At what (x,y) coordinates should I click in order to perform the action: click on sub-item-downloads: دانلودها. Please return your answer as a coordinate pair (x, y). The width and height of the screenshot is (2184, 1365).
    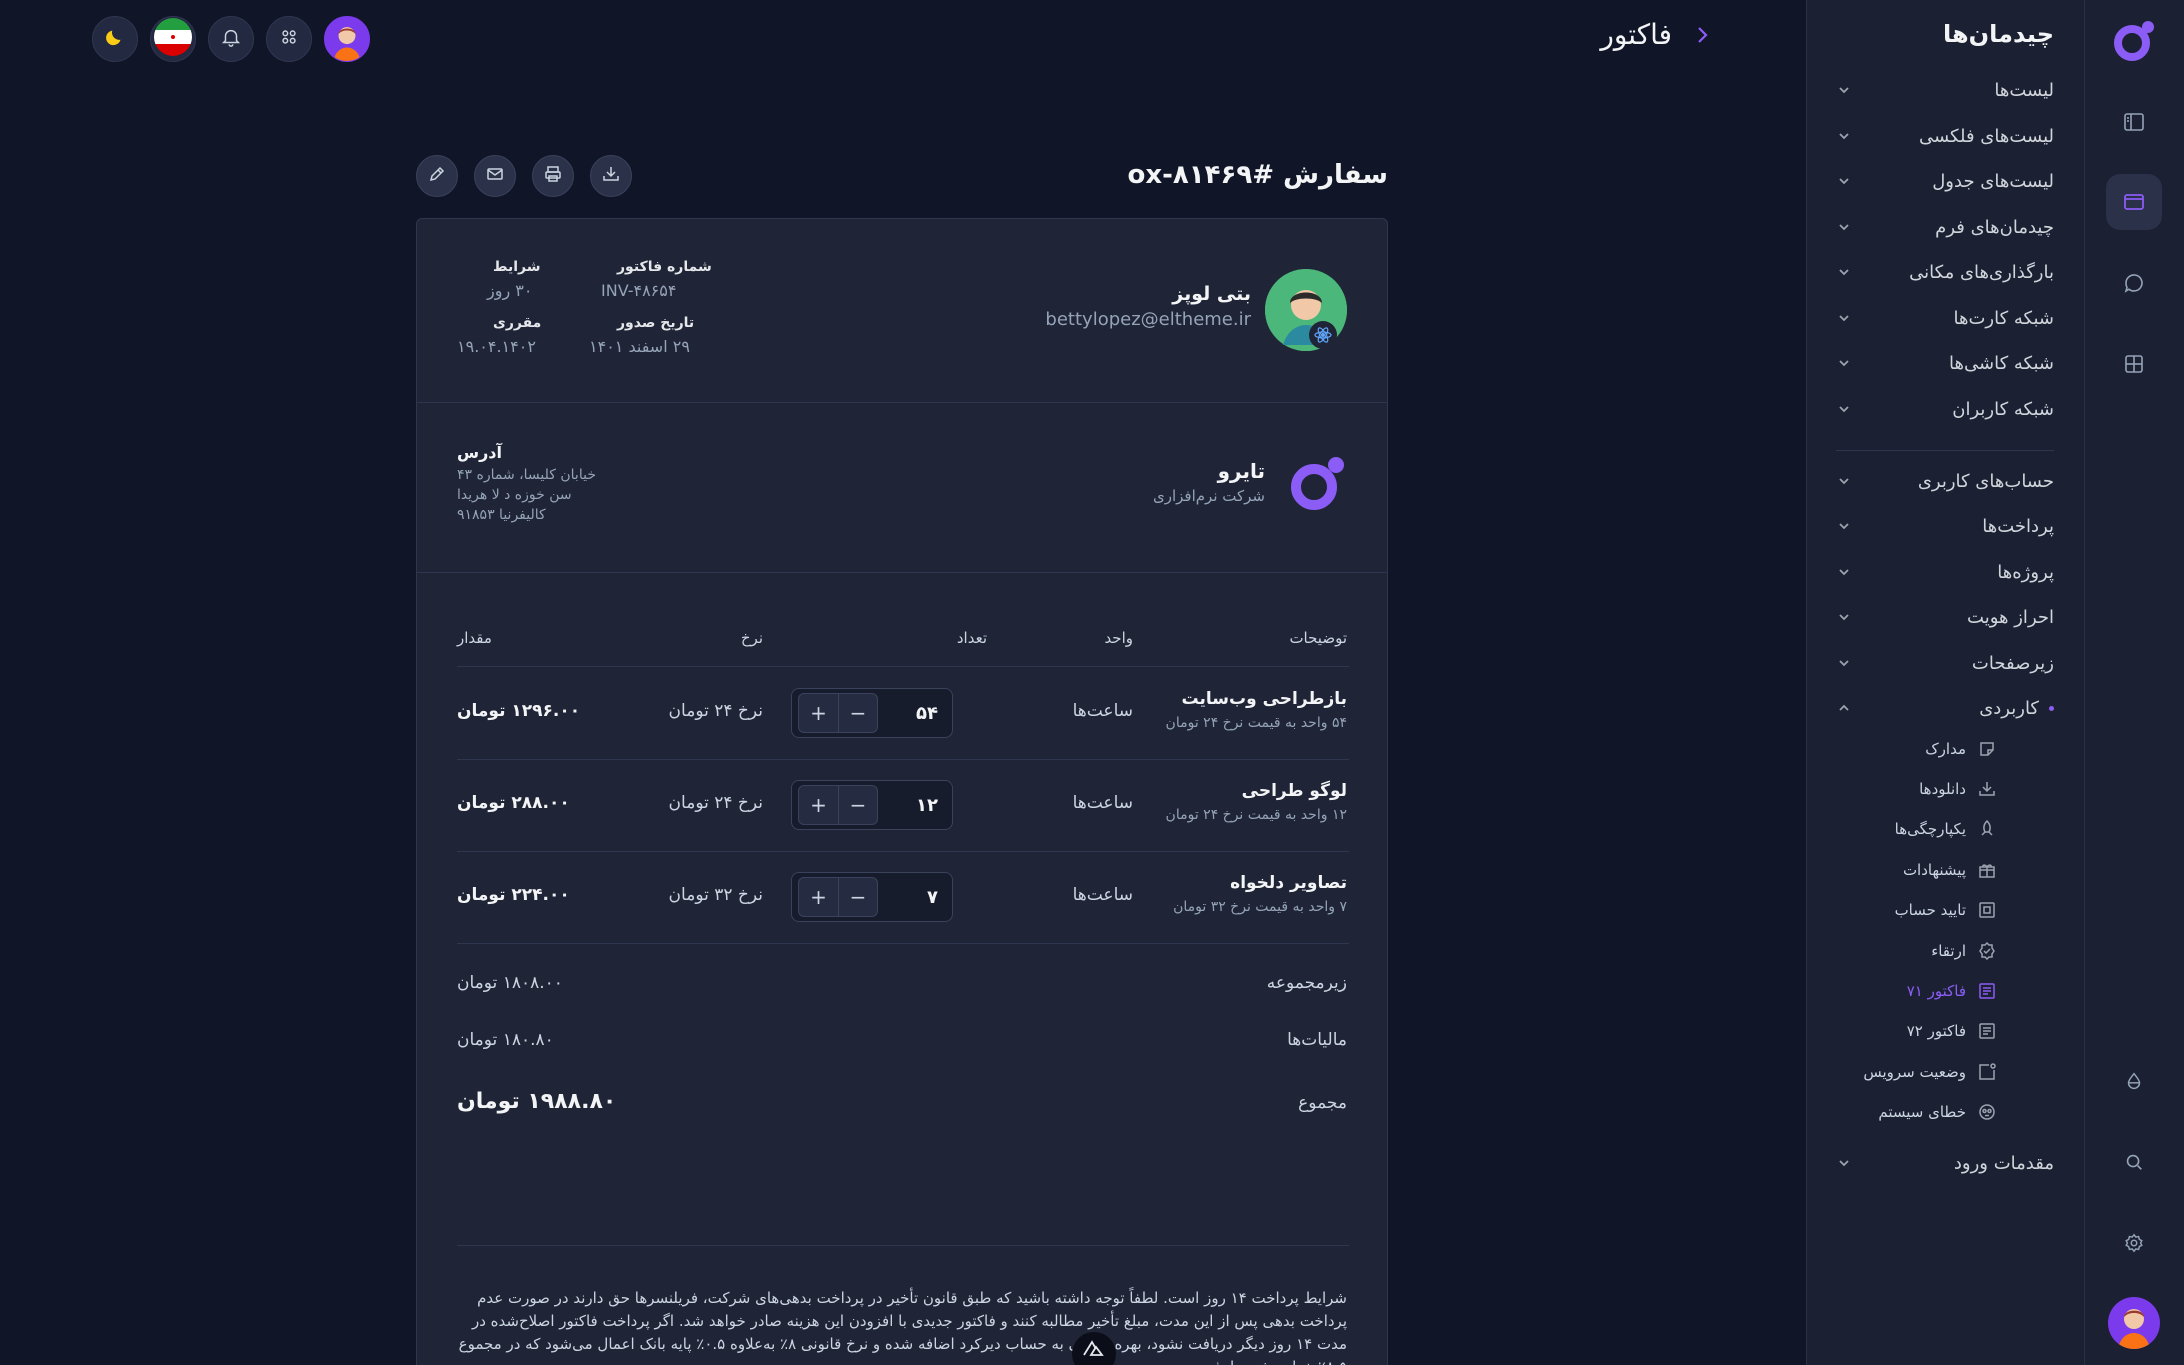
    Looking at the image, I should click on (1928, 789).